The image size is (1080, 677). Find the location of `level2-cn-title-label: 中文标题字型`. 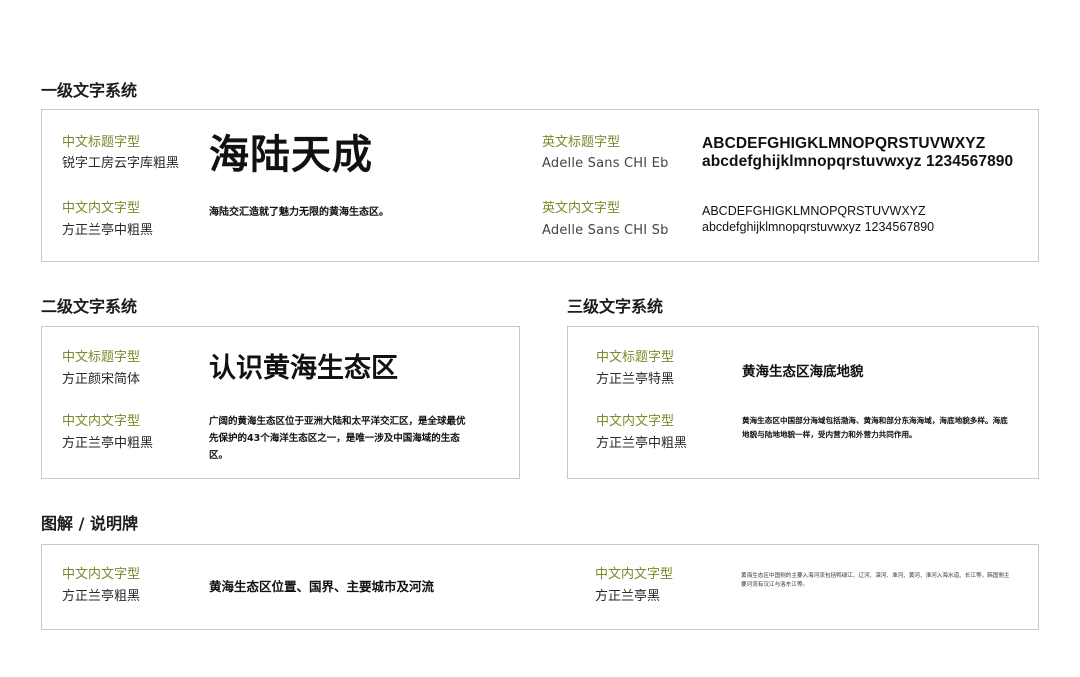

level2-cn-title-label: 中文标题字型 is located at coordinates (101, 357).